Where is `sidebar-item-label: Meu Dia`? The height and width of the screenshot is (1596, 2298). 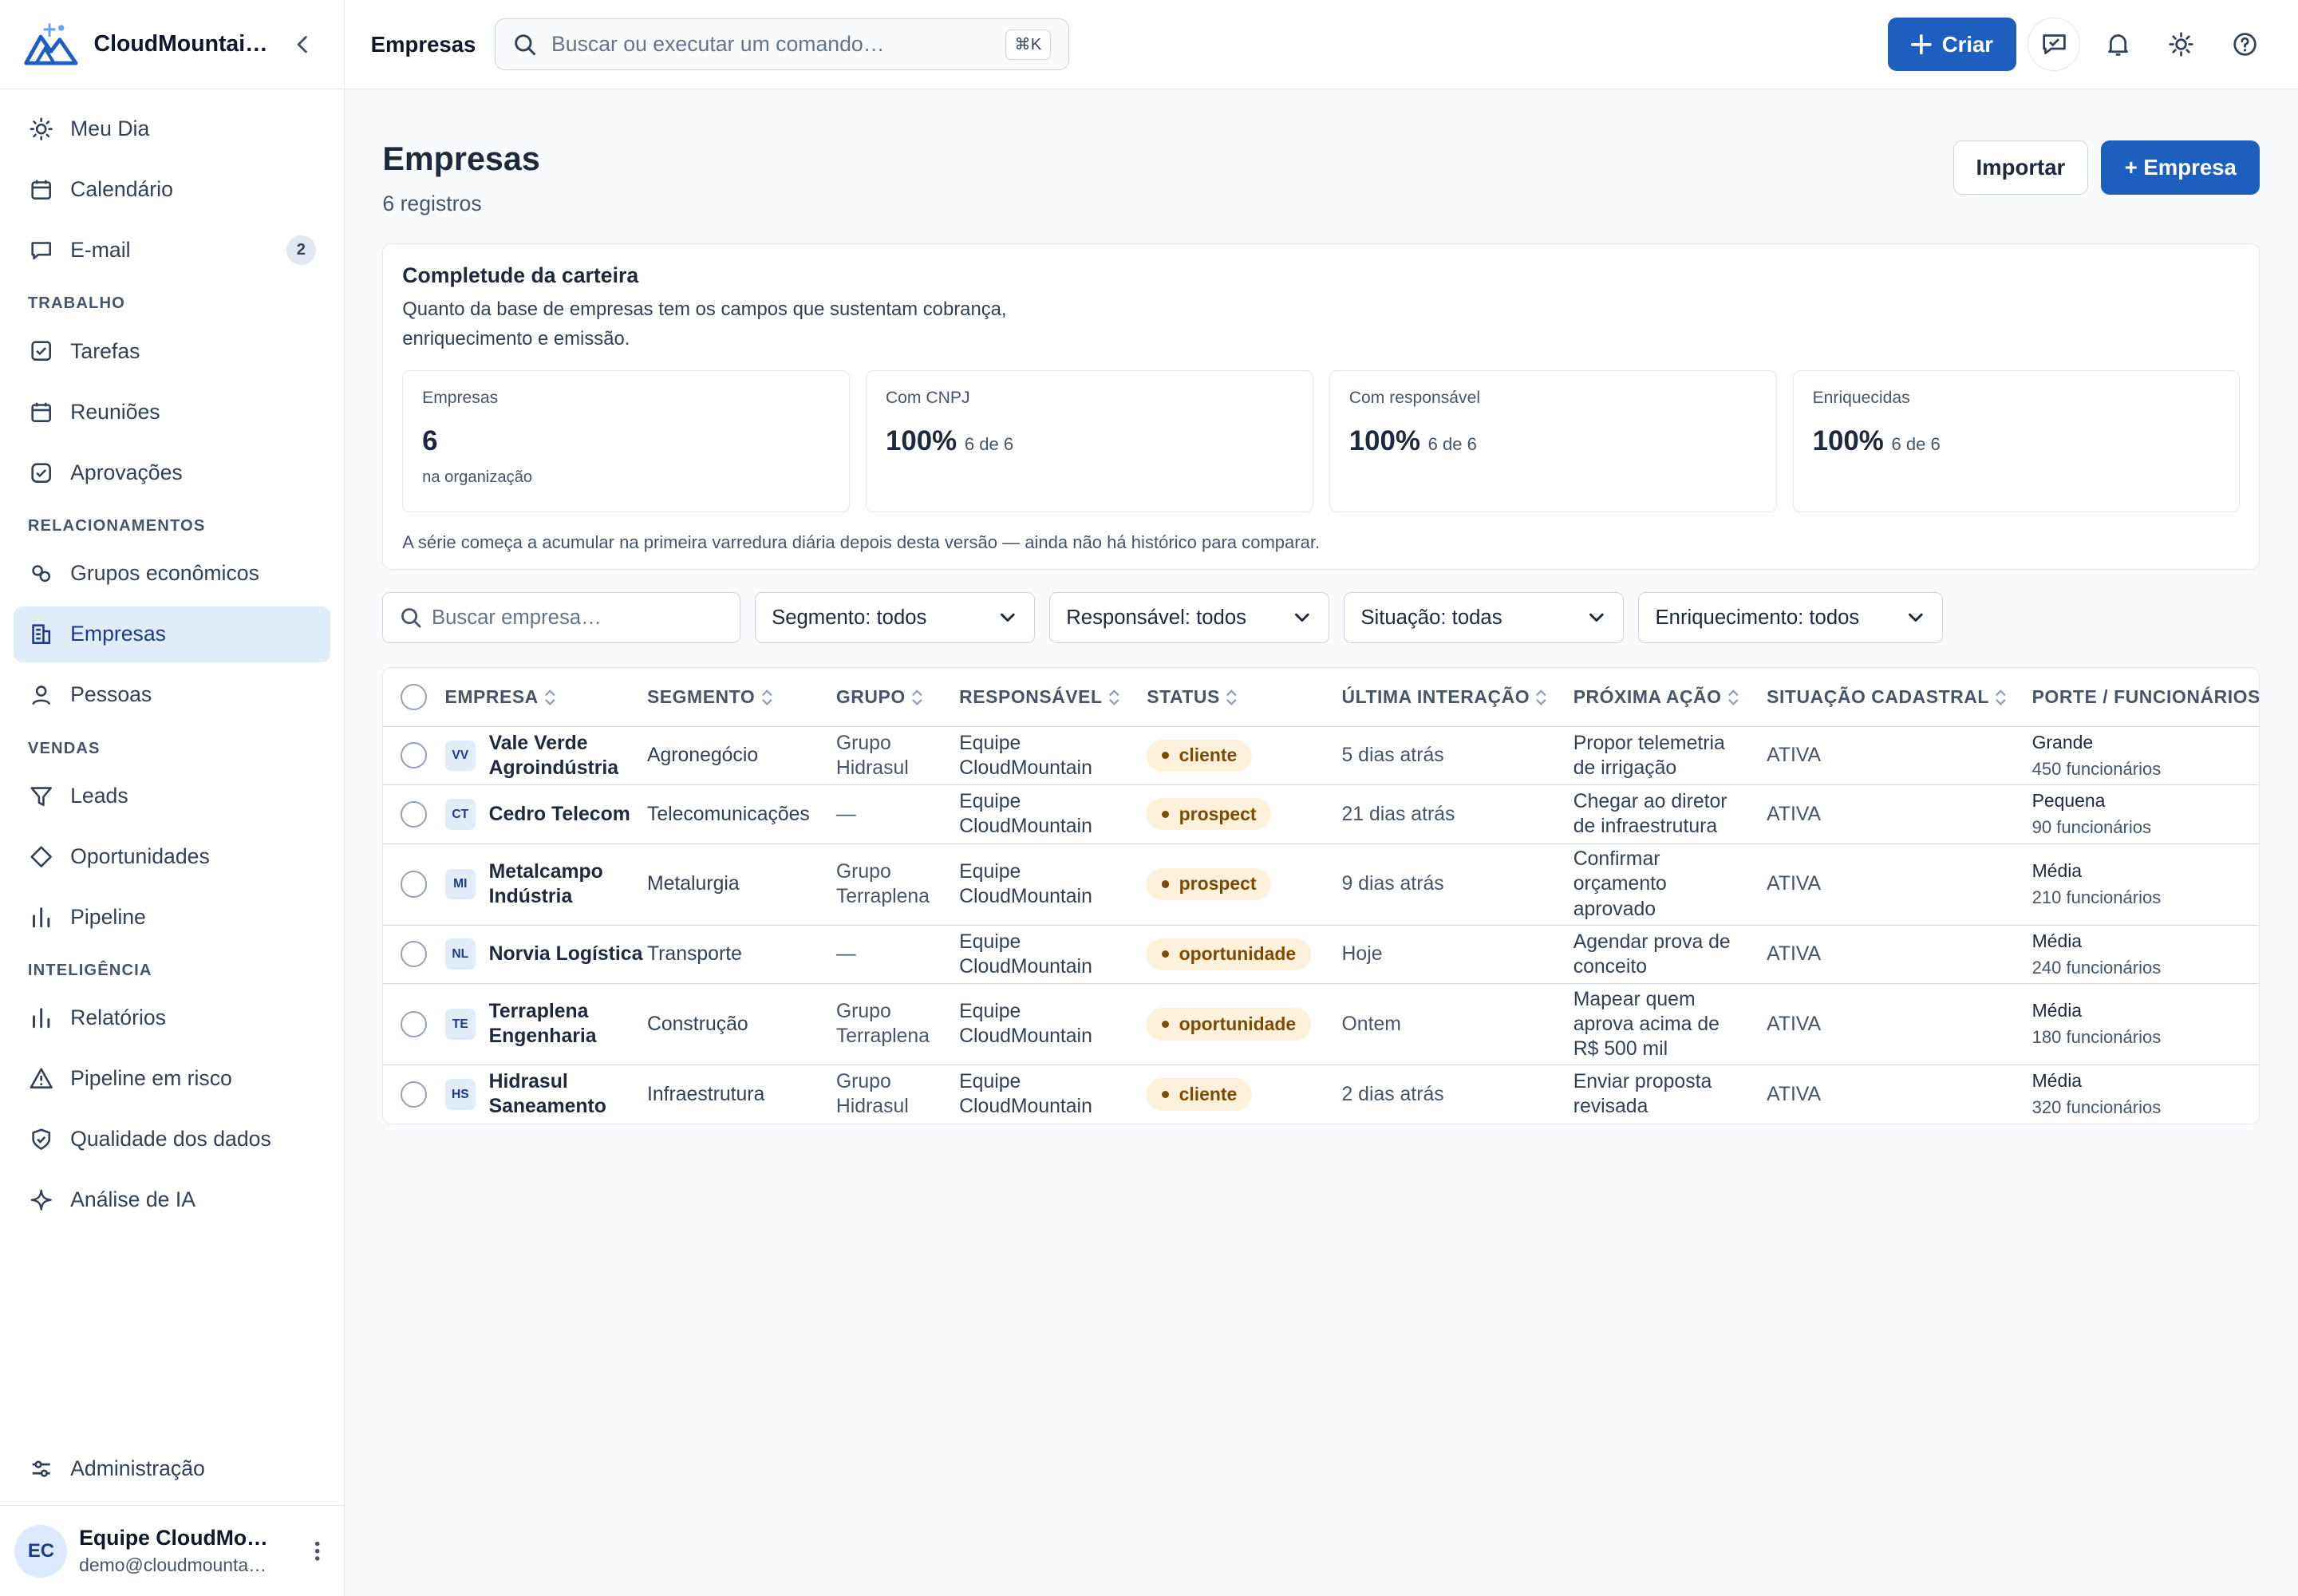
sidebar-item-label: Meu Dia is located at coordinates (110, 129).